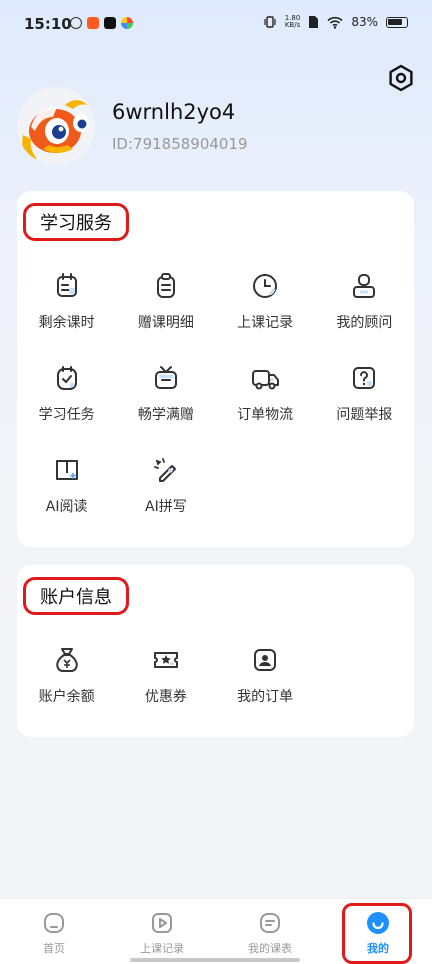 Image resolution: width=432 pixels, height=964 pixels. I want to click on play-icon, so click(162, 923).